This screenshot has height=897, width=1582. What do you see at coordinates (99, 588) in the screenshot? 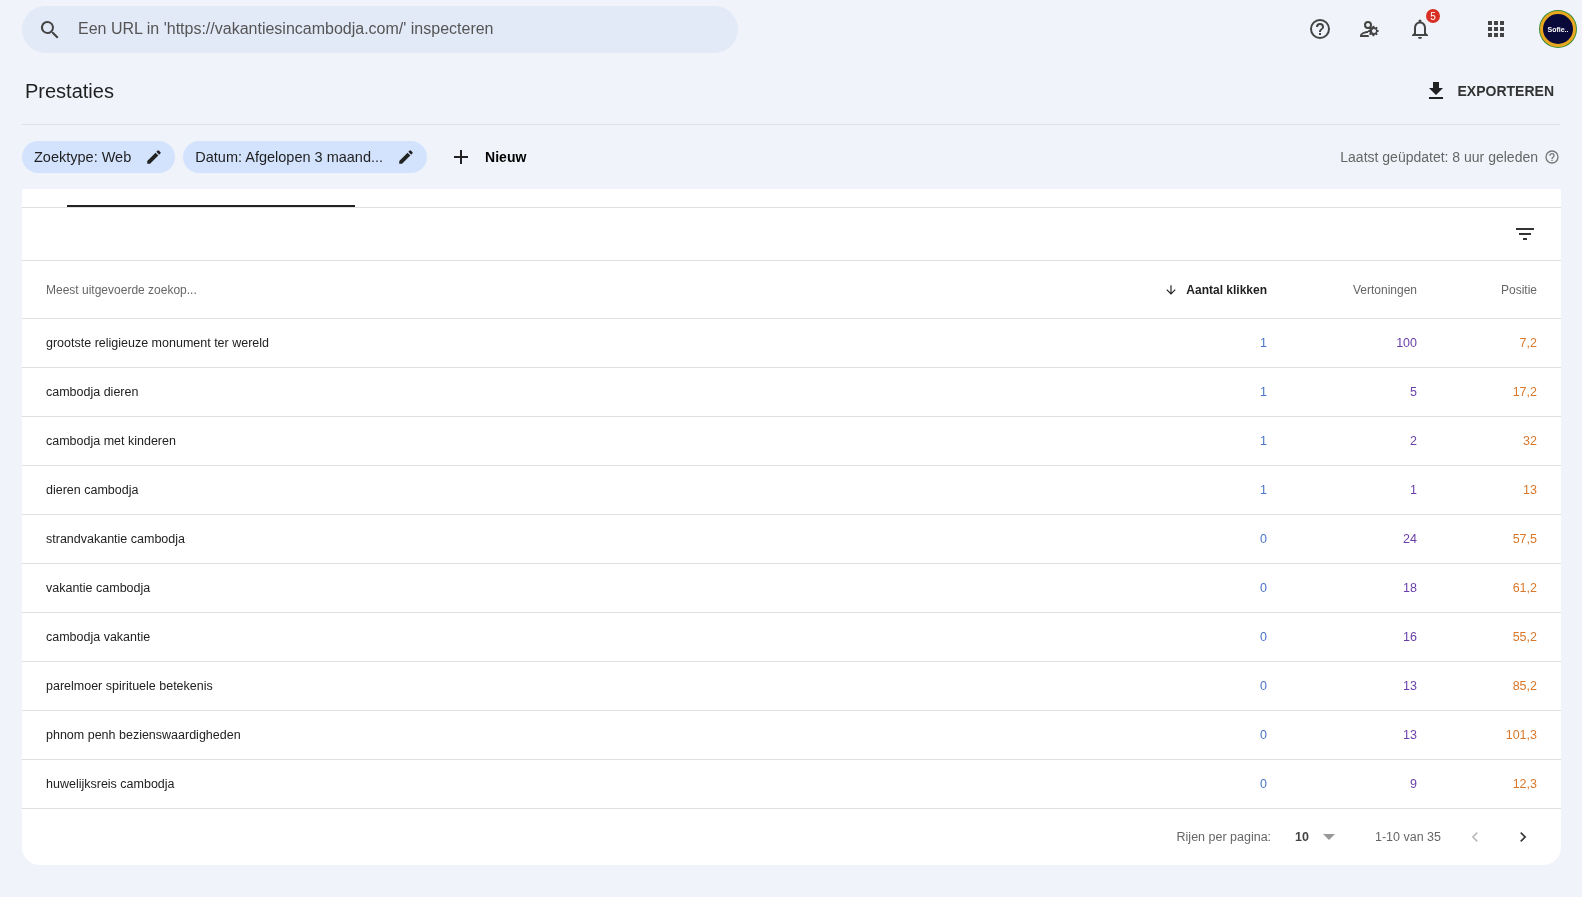
I see `table-cell-text: vakantie cambodja` at bounding box center [99, 588].